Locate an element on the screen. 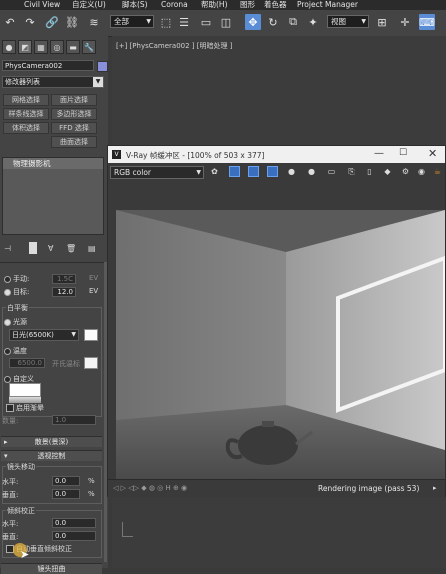 The width and height of the screenshot is (446, 574). select-manipulate-icon: ✛ is located at coordinates (405, 22).